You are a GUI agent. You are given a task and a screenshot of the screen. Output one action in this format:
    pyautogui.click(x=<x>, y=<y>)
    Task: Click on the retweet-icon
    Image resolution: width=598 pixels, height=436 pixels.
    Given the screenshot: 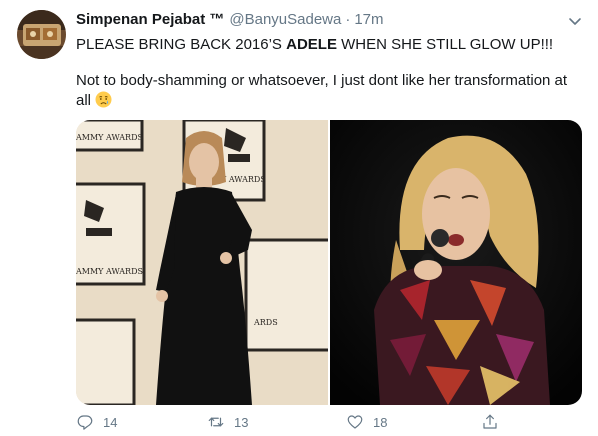 What is the action you would take?
    pyautogui.click(x=216, y=422)
    